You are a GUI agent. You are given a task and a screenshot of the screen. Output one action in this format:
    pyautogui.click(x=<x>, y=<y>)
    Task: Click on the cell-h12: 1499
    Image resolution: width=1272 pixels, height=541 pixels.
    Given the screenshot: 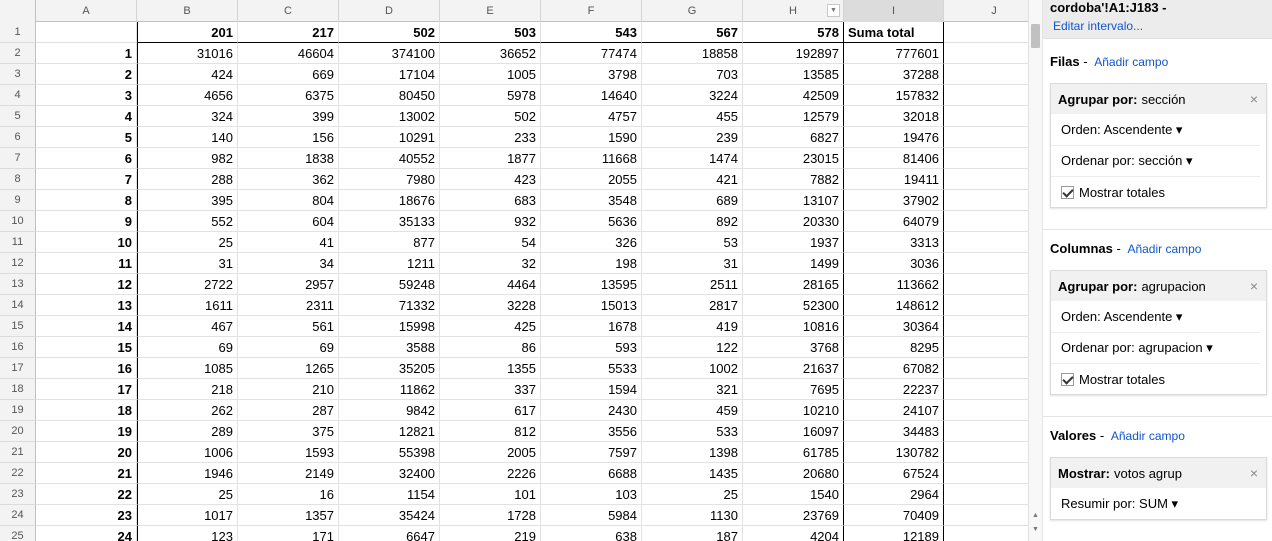 What is the action you would take?
    pyautogui.click(x=793, y=263)
    